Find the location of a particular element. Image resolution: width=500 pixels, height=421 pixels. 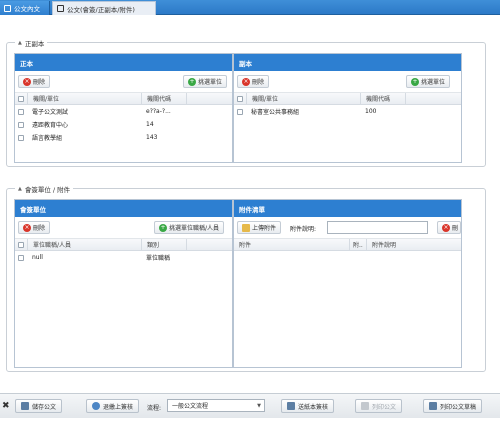

row-unit-name: 電子公文測試 is located at coordinates (50, 112).